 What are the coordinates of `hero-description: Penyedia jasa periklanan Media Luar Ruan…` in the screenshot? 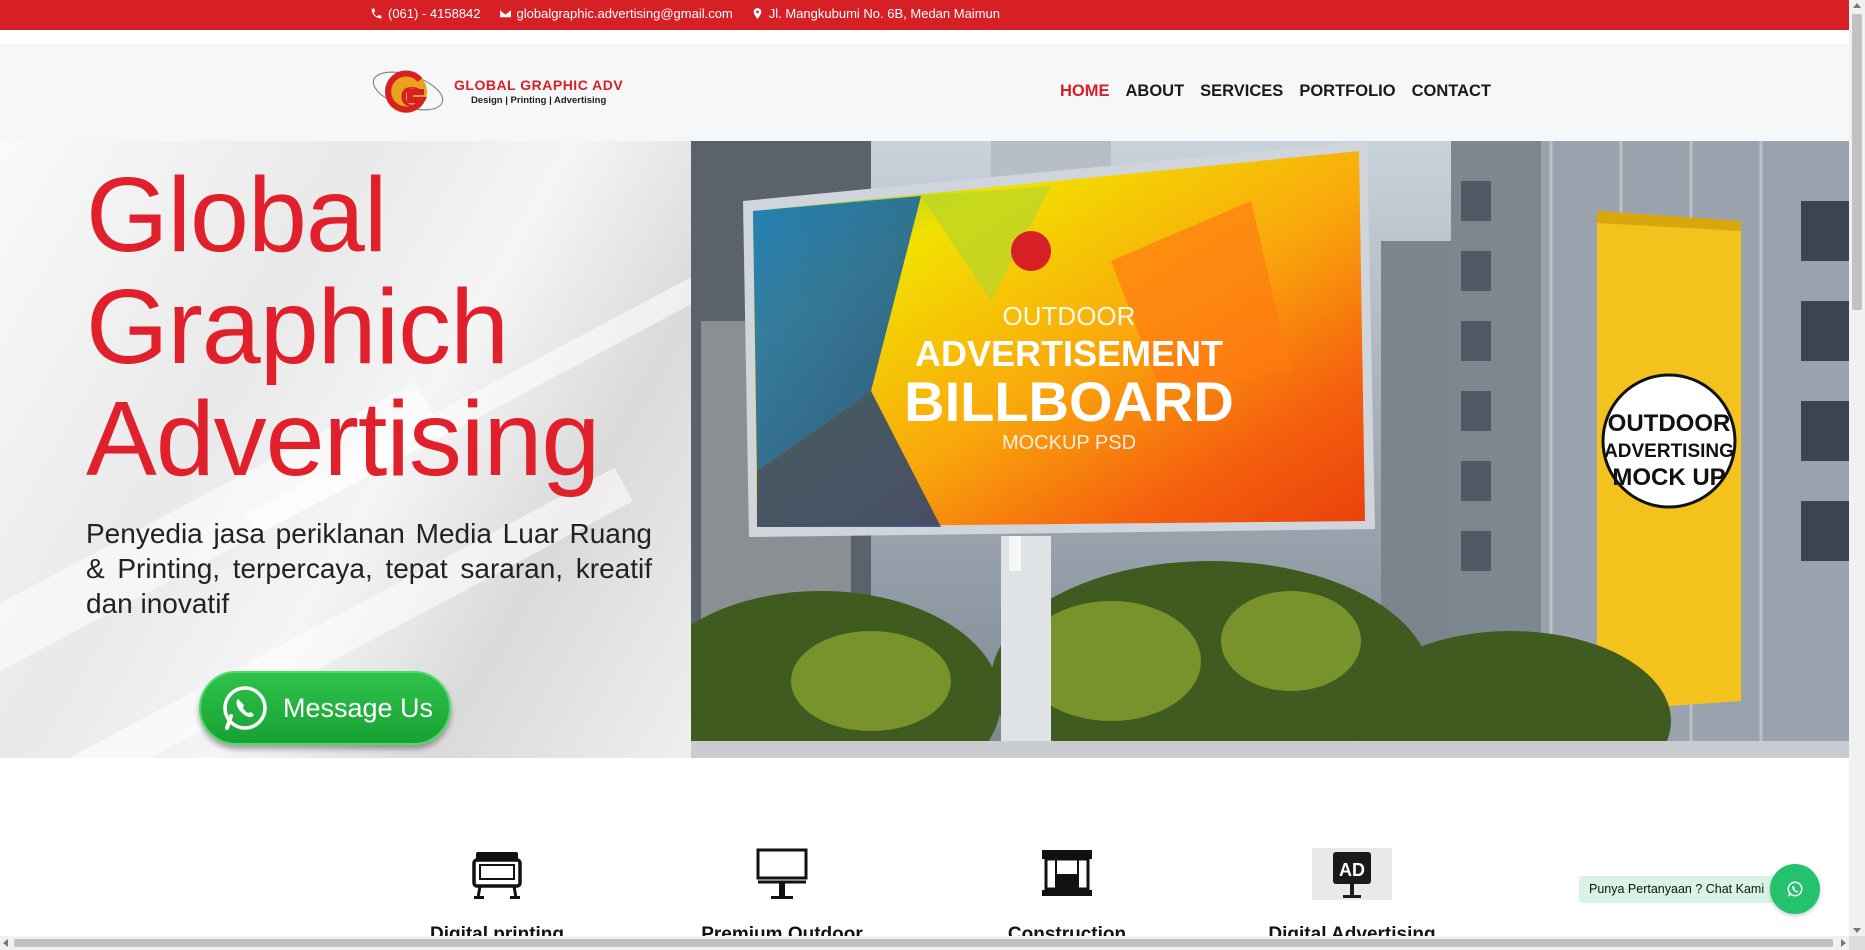 It's located at (369, 568).